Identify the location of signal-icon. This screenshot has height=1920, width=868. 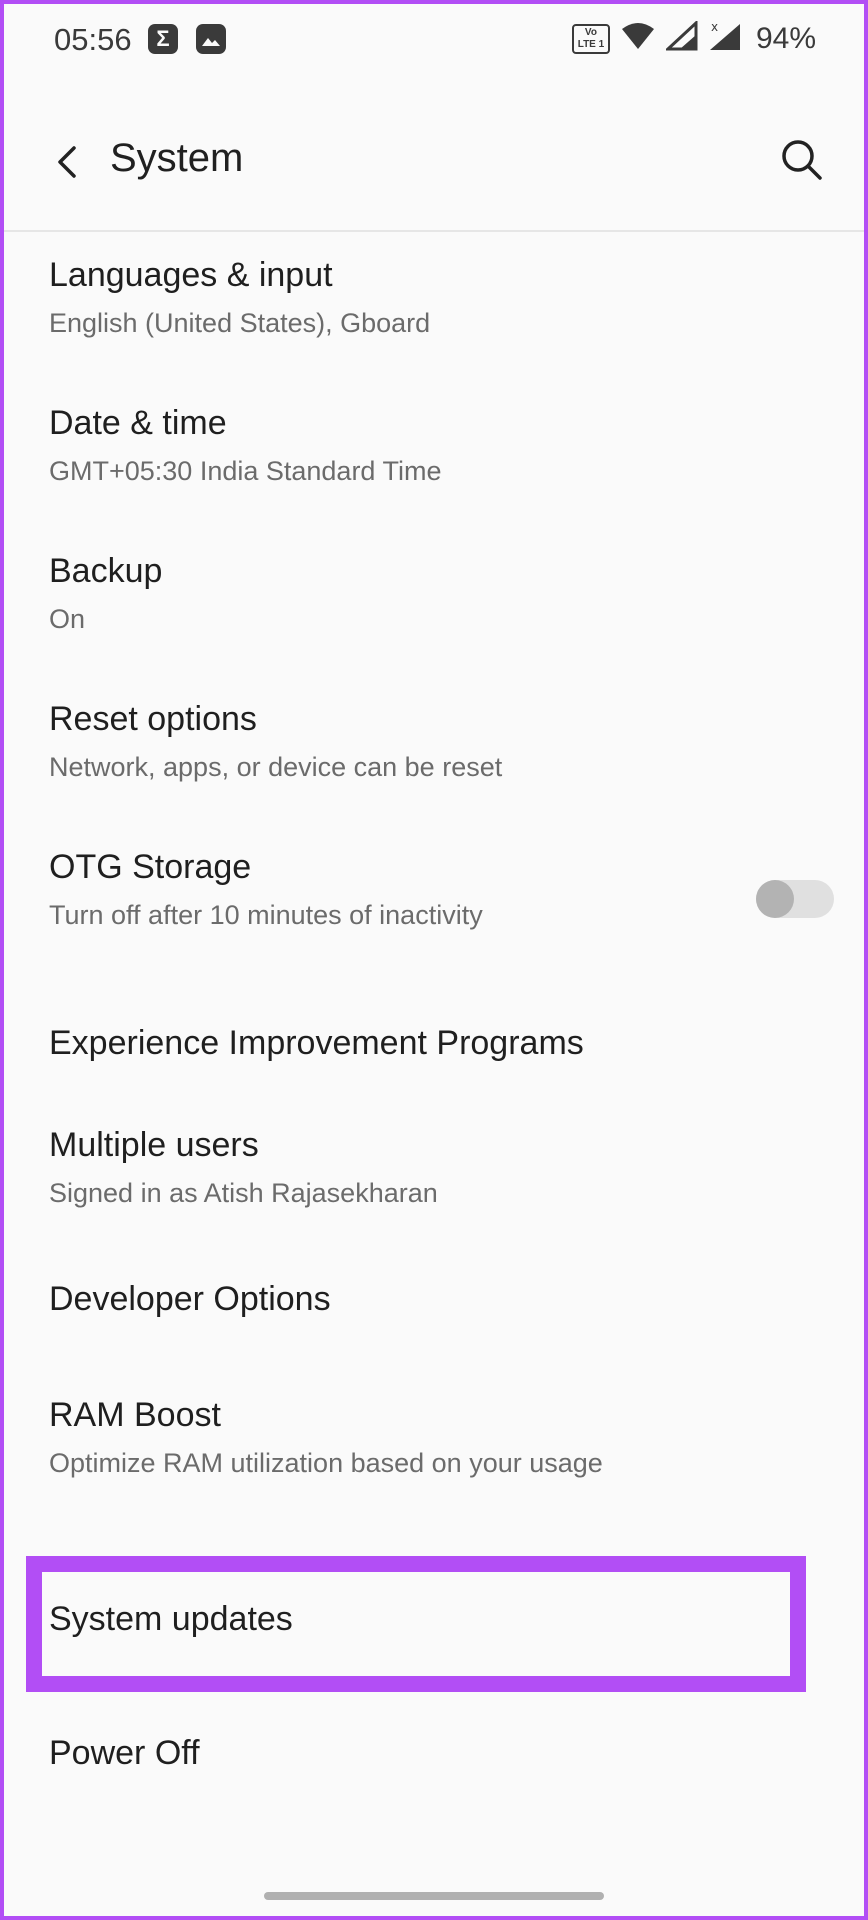
(681, 37).